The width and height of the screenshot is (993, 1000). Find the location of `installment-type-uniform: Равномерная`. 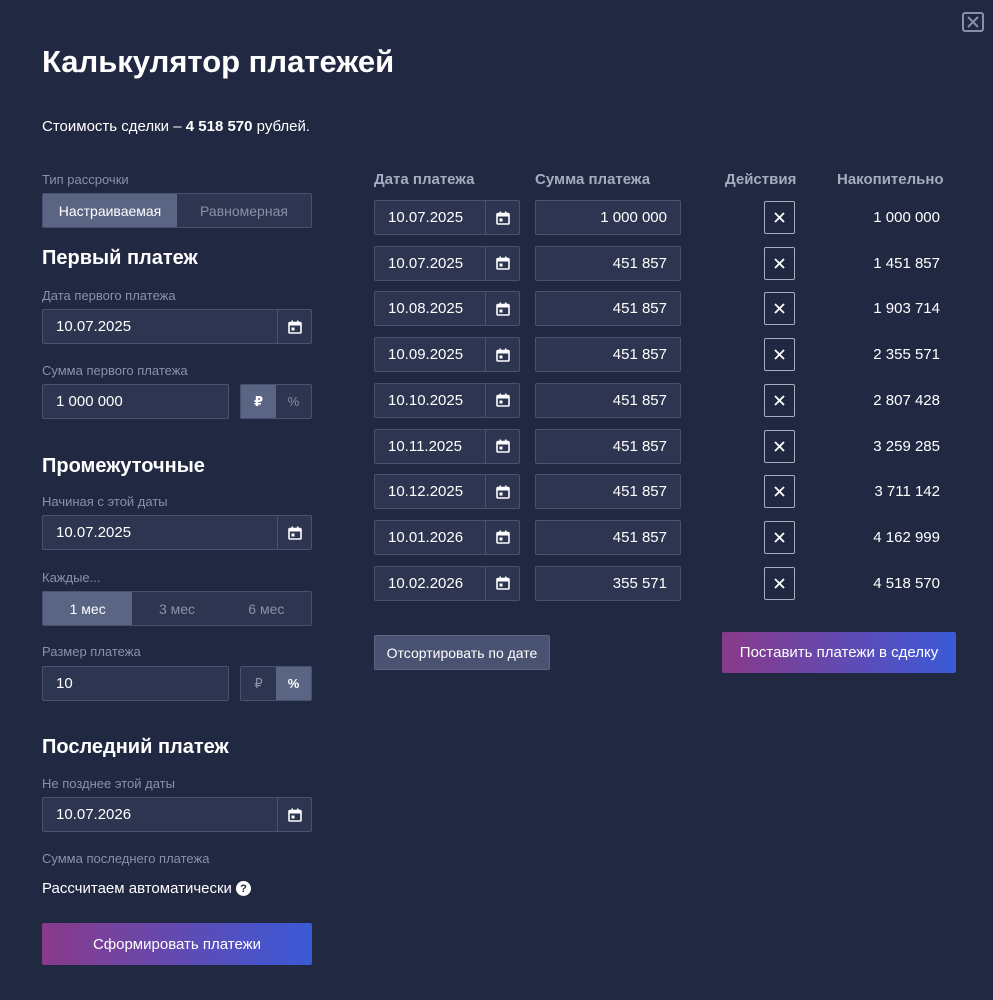

installment-type-uniform: Равномерная is located at coordinates (244, 210).